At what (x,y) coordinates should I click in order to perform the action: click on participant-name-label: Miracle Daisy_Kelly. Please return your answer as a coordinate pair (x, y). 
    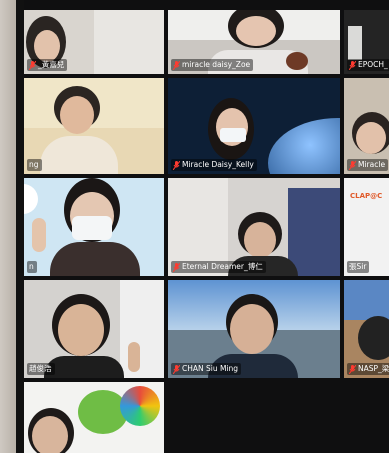
    Looking at the image, I should click on (214, 165).